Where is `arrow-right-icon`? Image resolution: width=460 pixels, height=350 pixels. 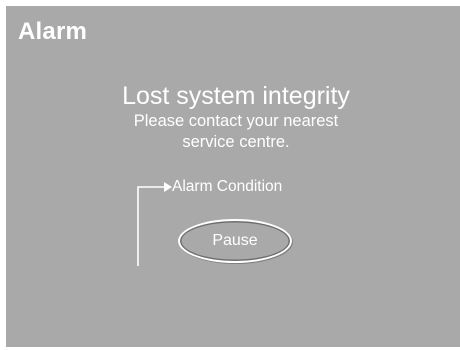 arrow-right-icon is located at coordinates (168, 187).